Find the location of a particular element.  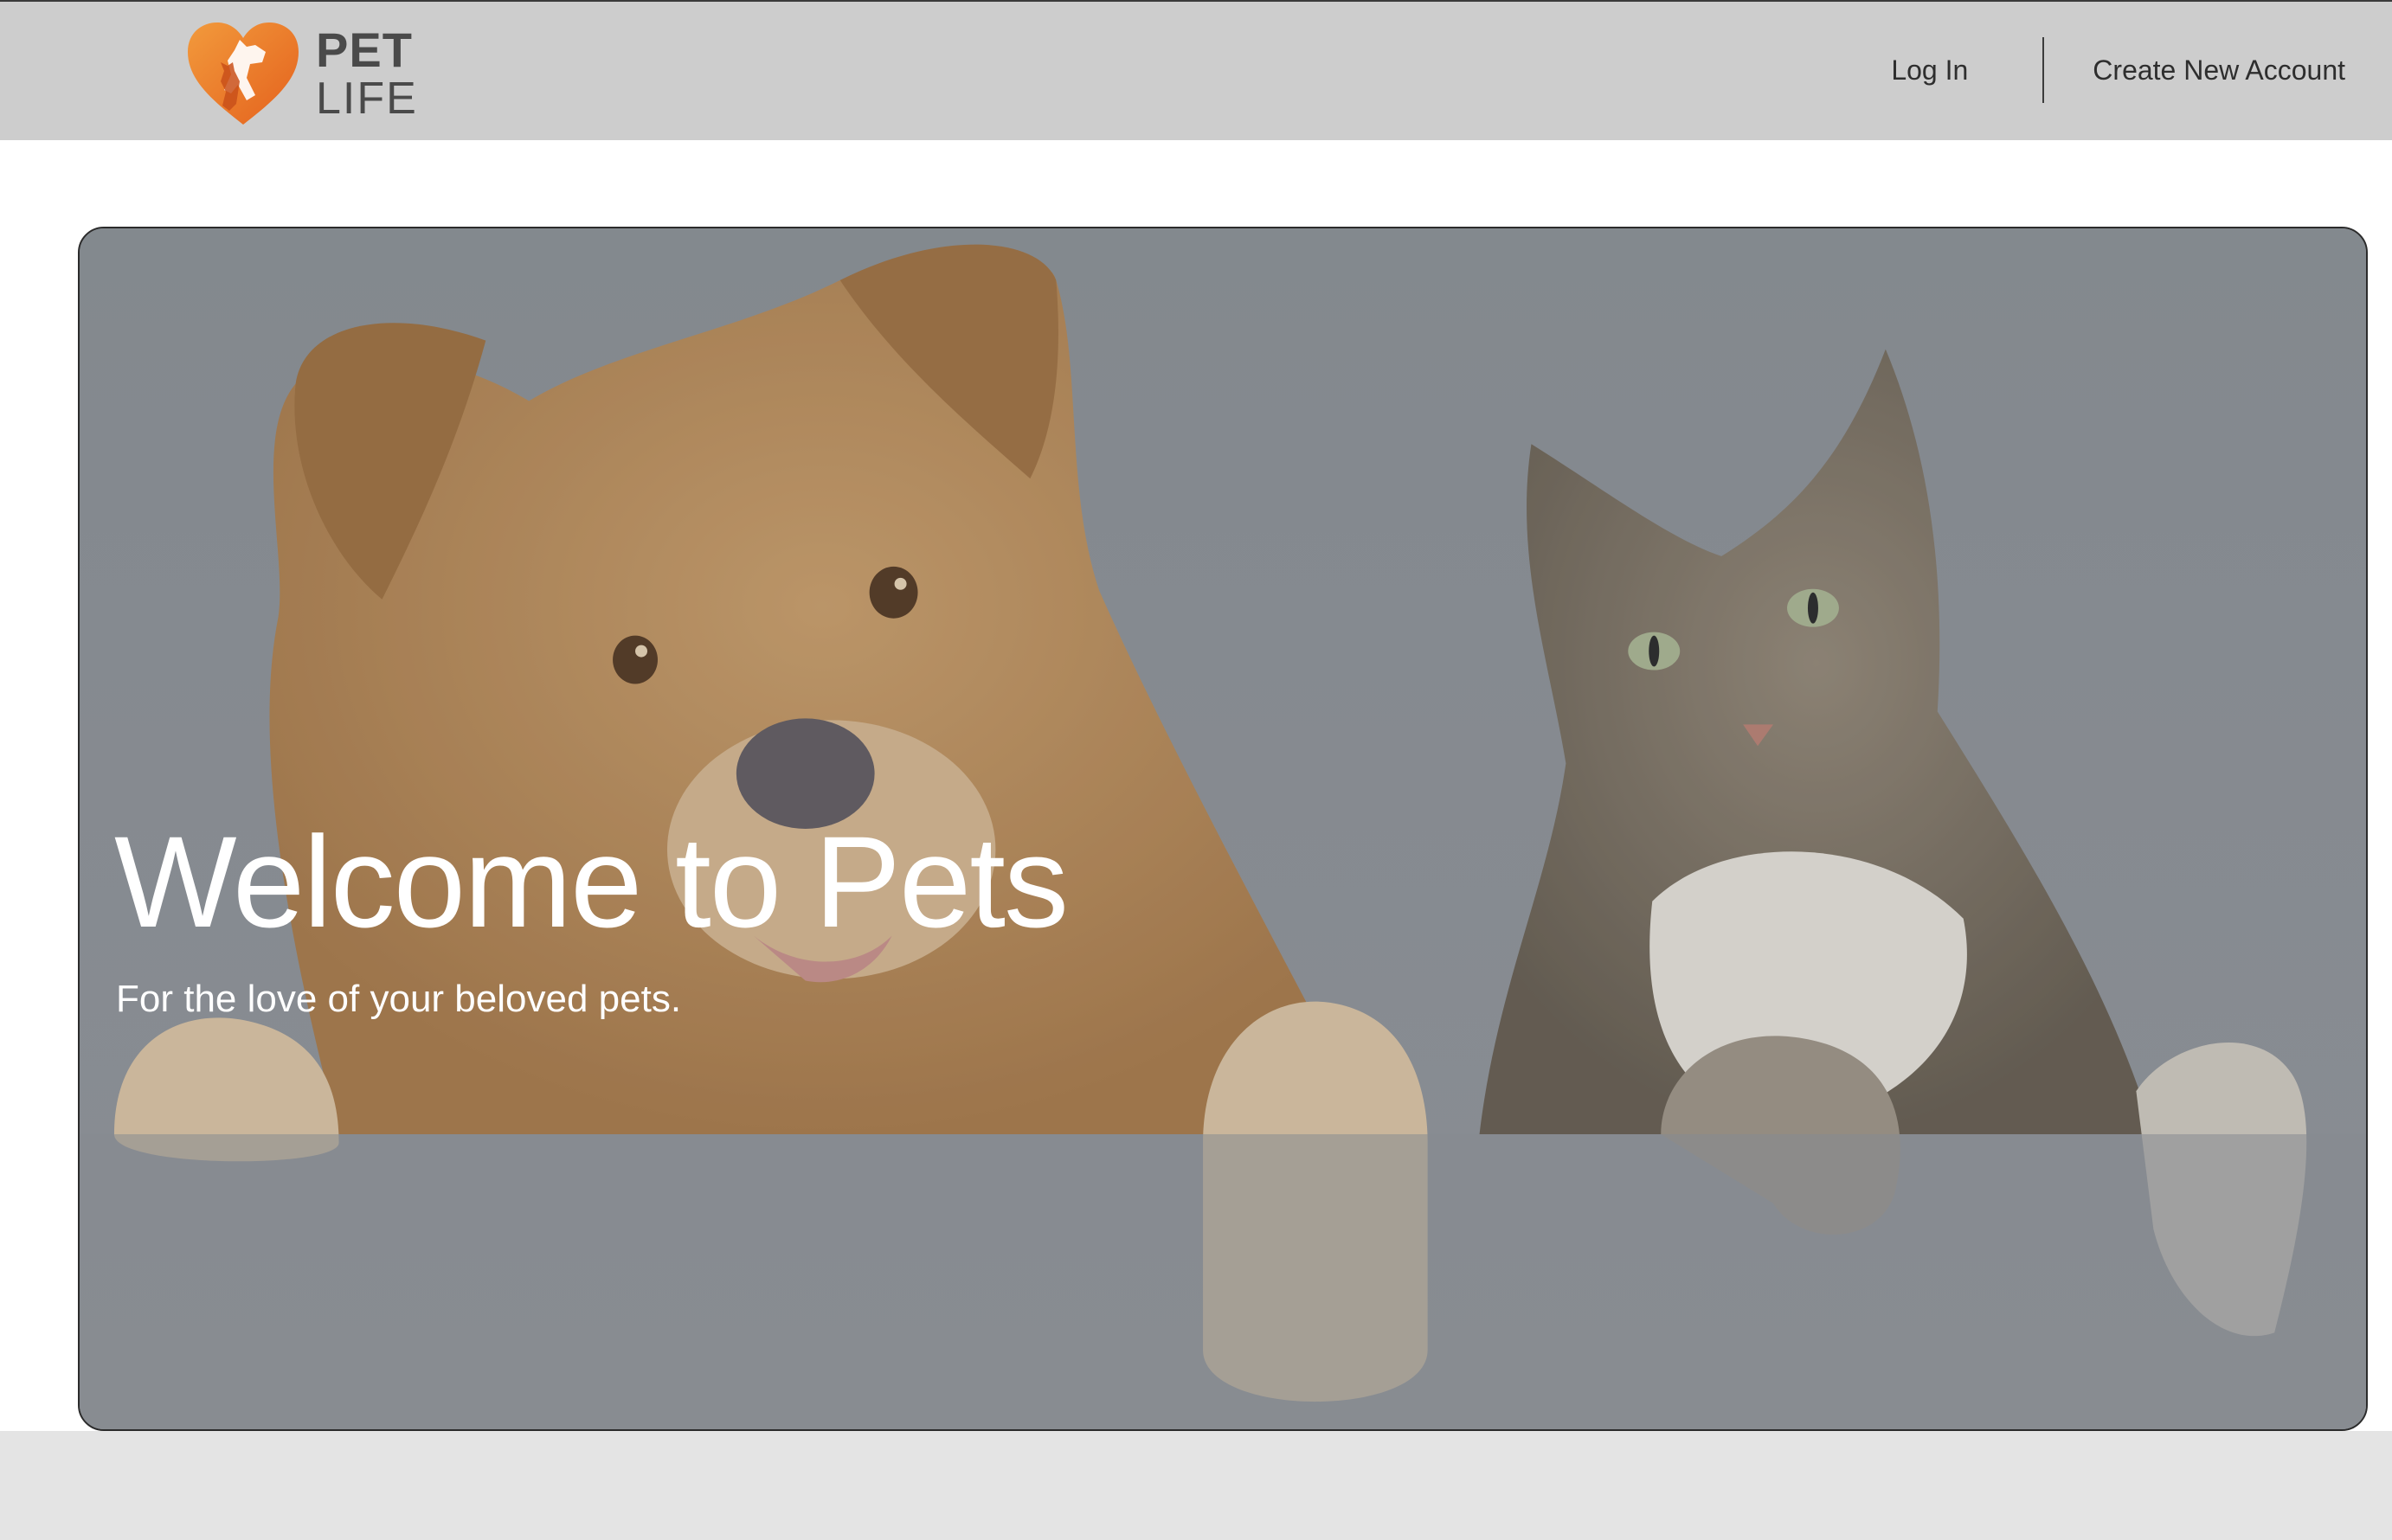

logo-text-life: LIFE is located at coordinates (367, 99).